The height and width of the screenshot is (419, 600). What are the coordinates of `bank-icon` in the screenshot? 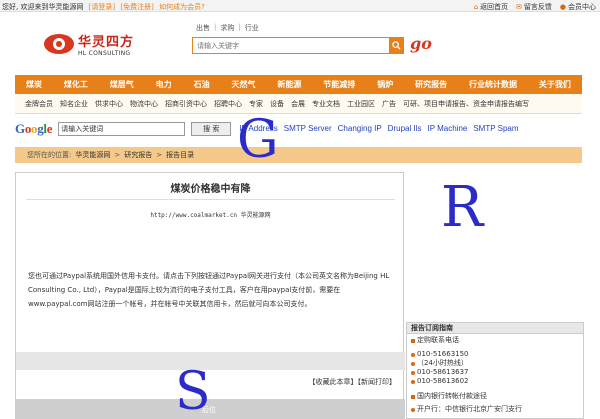 It's located at (413, 409).